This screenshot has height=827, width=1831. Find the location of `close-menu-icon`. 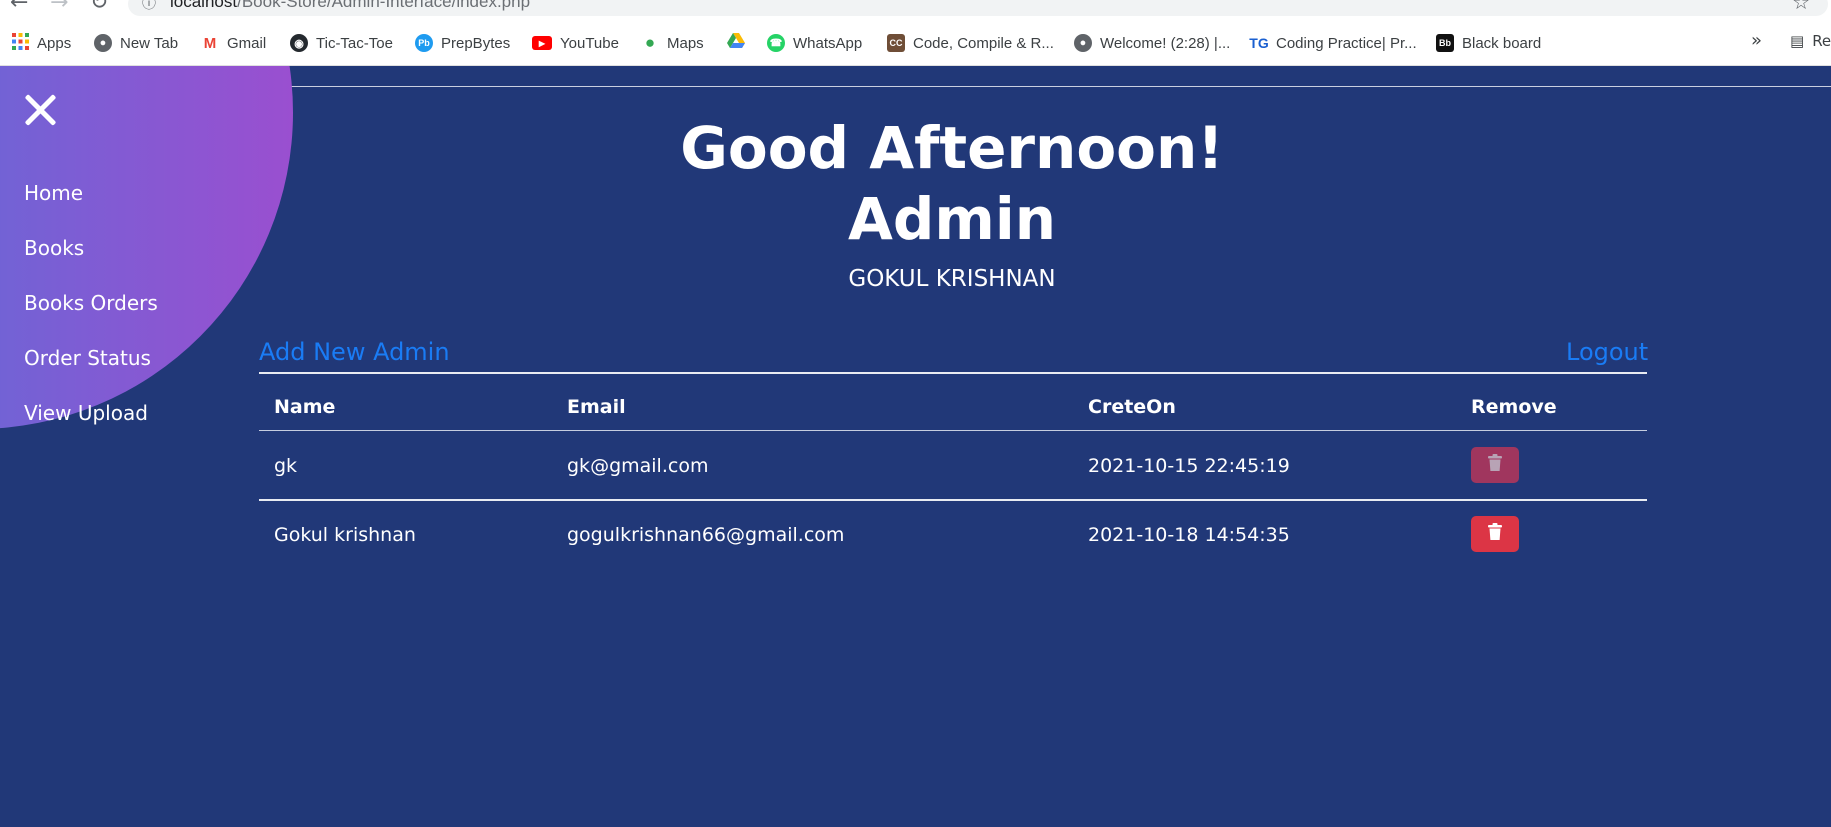

close-menu-icon is located at coordinates (40, 110).